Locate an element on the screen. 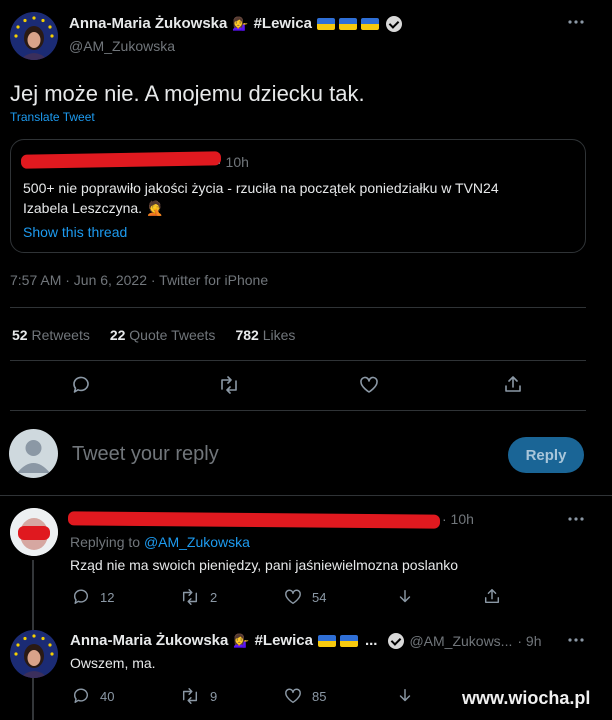 The height and width of the screenshot is (720, 612). quote-tweets-stat: 22 Quote Tweets is located at coordinates (163, 335).